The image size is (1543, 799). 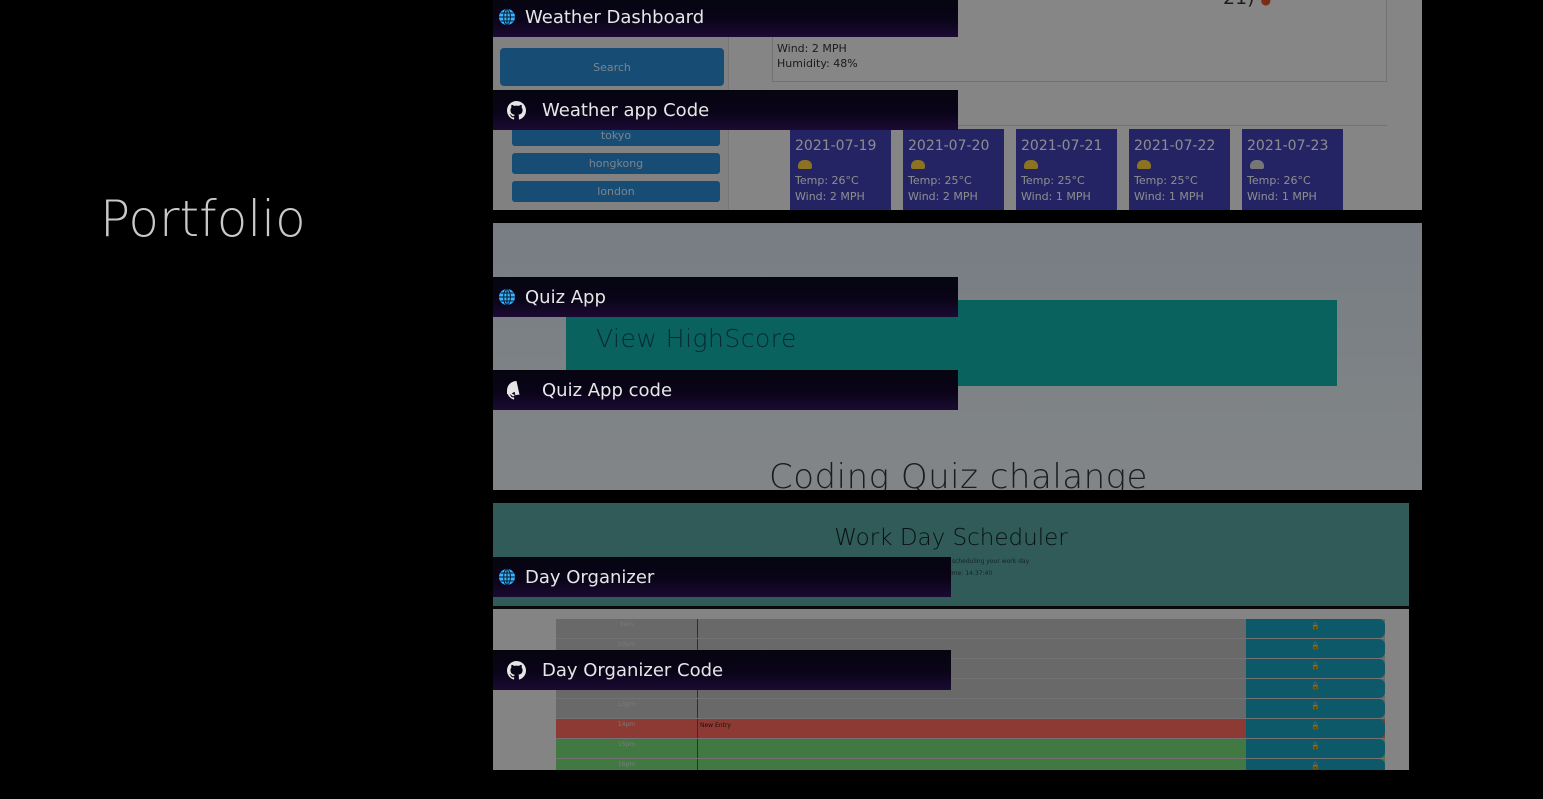 I want to click on forecast-card: 2021-07-20 Temp: 25°C Wind: 2 MPH, so click(x=953, y=169).